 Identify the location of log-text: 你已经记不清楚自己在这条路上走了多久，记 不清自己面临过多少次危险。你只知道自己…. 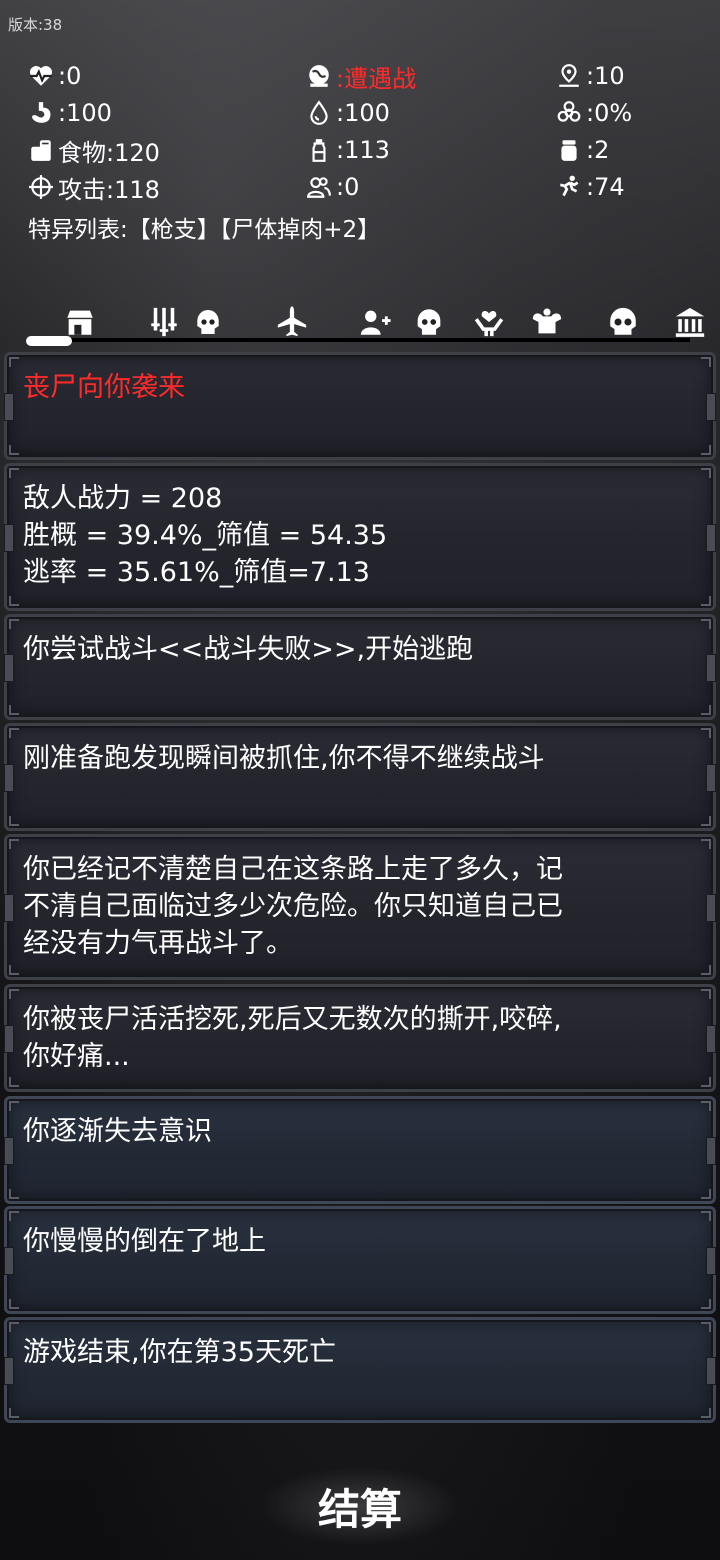
(293, 906).